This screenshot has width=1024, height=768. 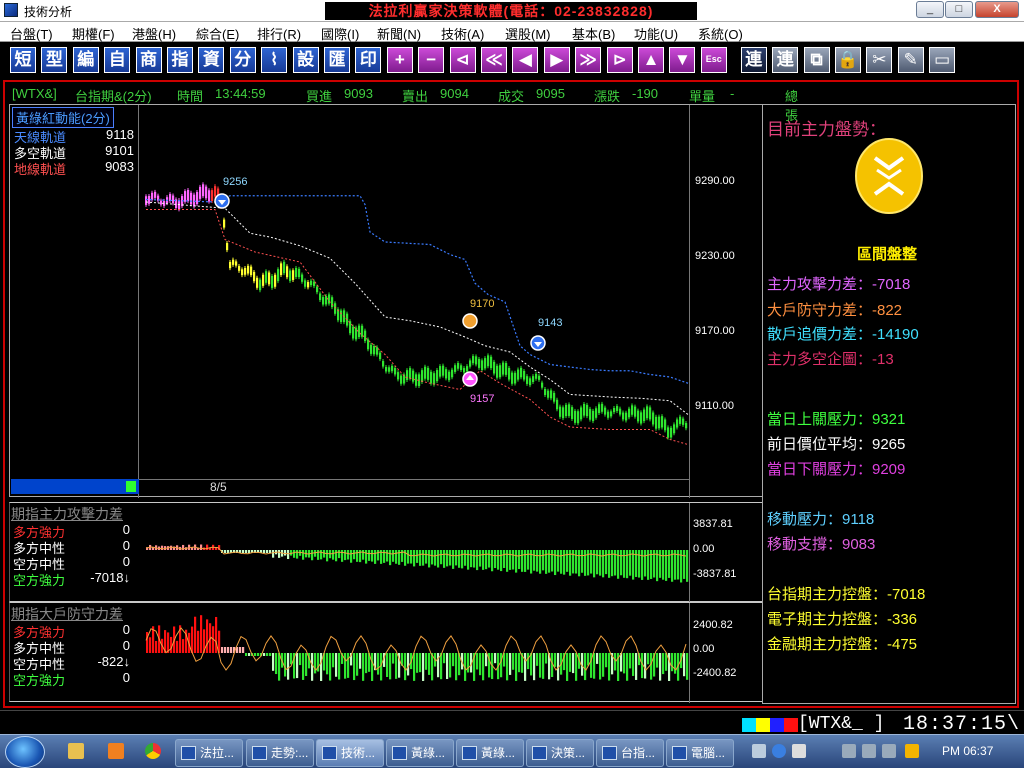 I want to click on tray-volume-icon, so click(x=889, y=751).